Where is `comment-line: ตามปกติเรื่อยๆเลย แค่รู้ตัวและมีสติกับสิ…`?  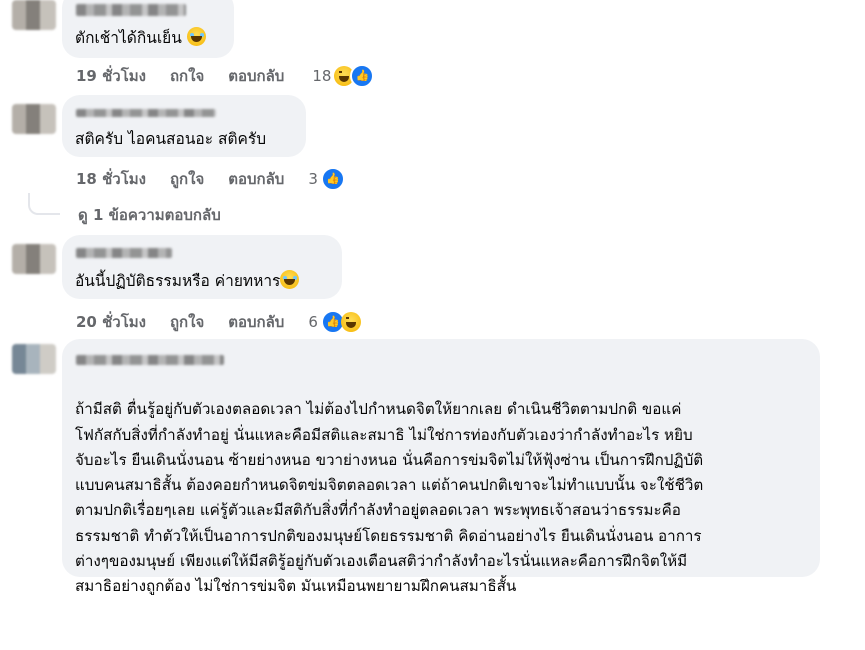
comment-line: ตามปกติเรื่อยๆเลย แค่รู้ตัวและมีสติกับสิ… is located at coordinates (378, 510).